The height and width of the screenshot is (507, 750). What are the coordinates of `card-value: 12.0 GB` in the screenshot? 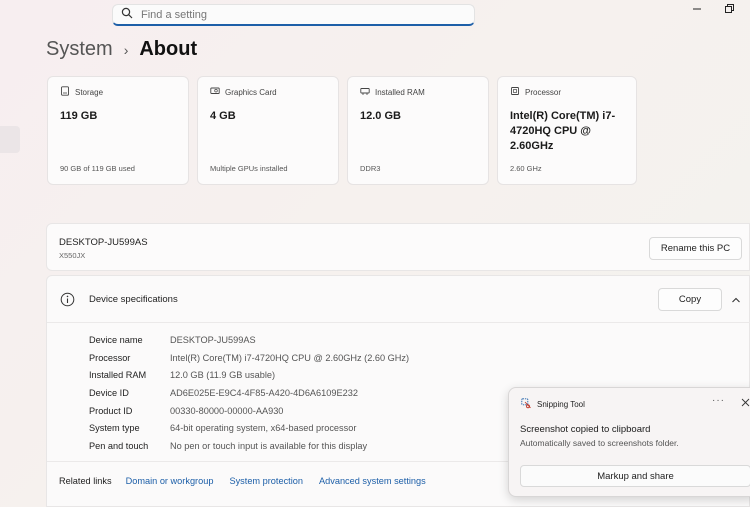 It's located at (380, 116).